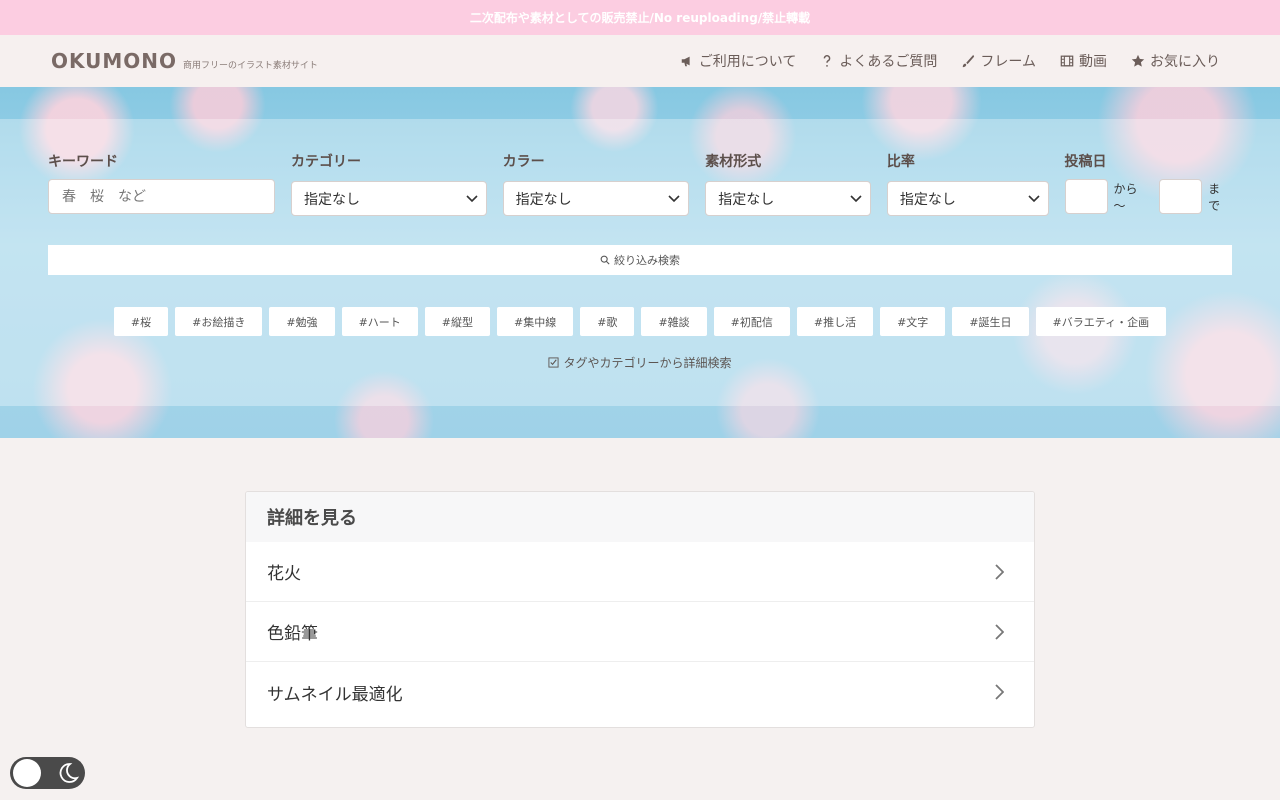  What do you see at coordinates (647, 363) in the screenshot?
I see `advanced-search-label: タグやカテゴリーから詳細検索` at bounding box center [647, 363].